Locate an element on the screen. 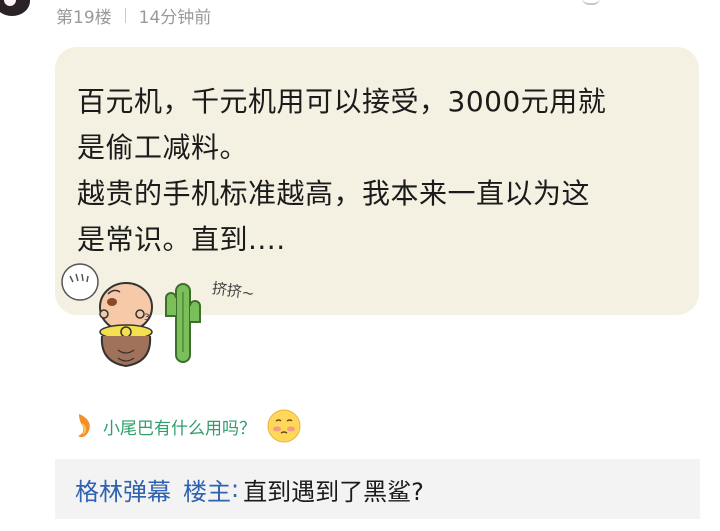 This screenshot has width=720, height=531. signature-text: 小尾巴有什么用吗？ is located at coordinates (179, 428).